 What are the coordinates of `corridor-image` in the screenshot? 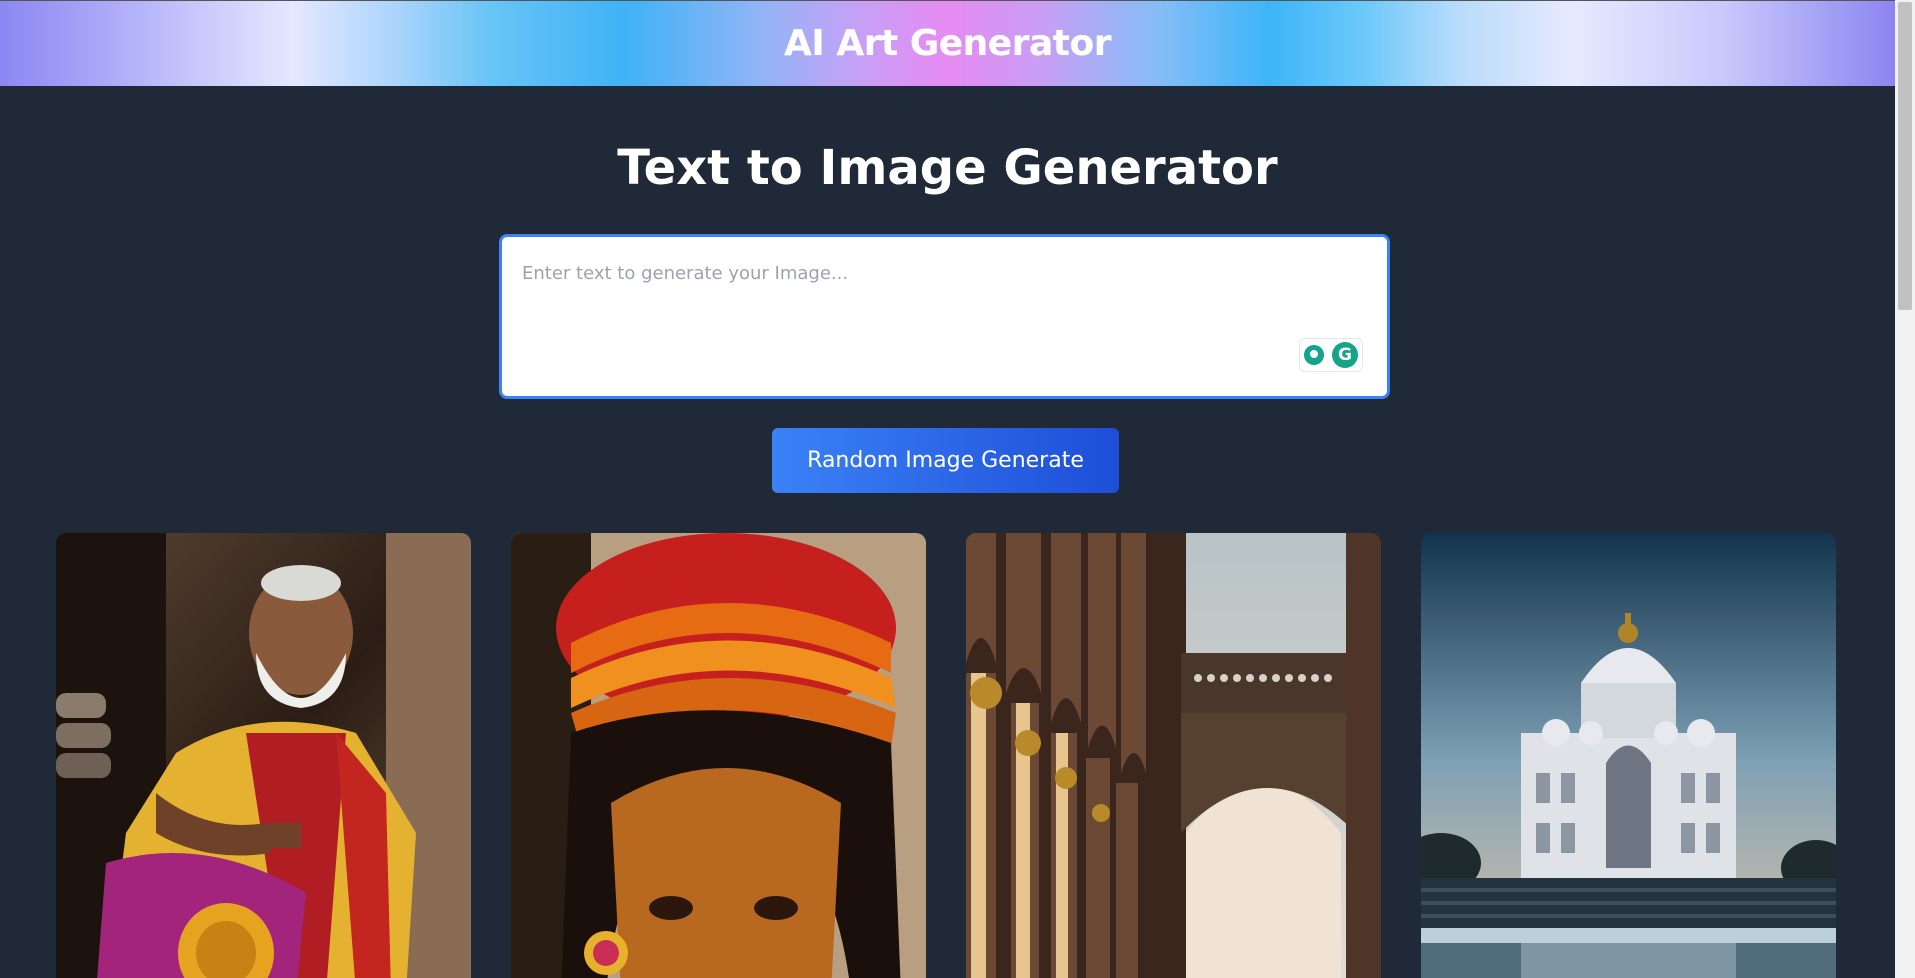 It's located at (1173, 755).